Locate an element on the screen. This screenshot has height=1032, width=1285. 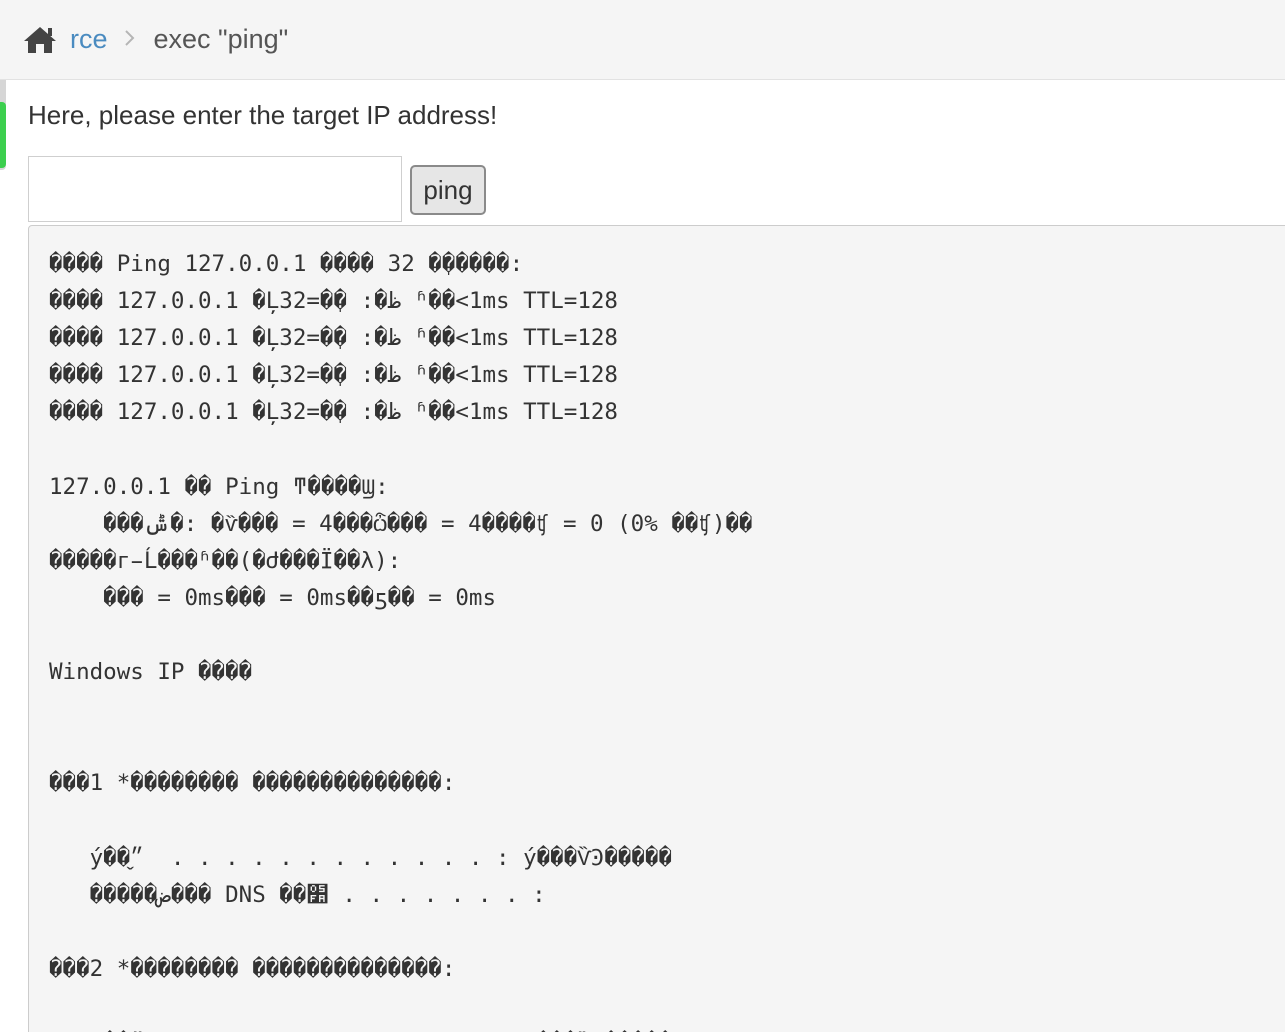
output-line: �����г̵Ĺ���ʱ��(�Ժ���Ϊ��λ): is located at coordinates (225, 560).